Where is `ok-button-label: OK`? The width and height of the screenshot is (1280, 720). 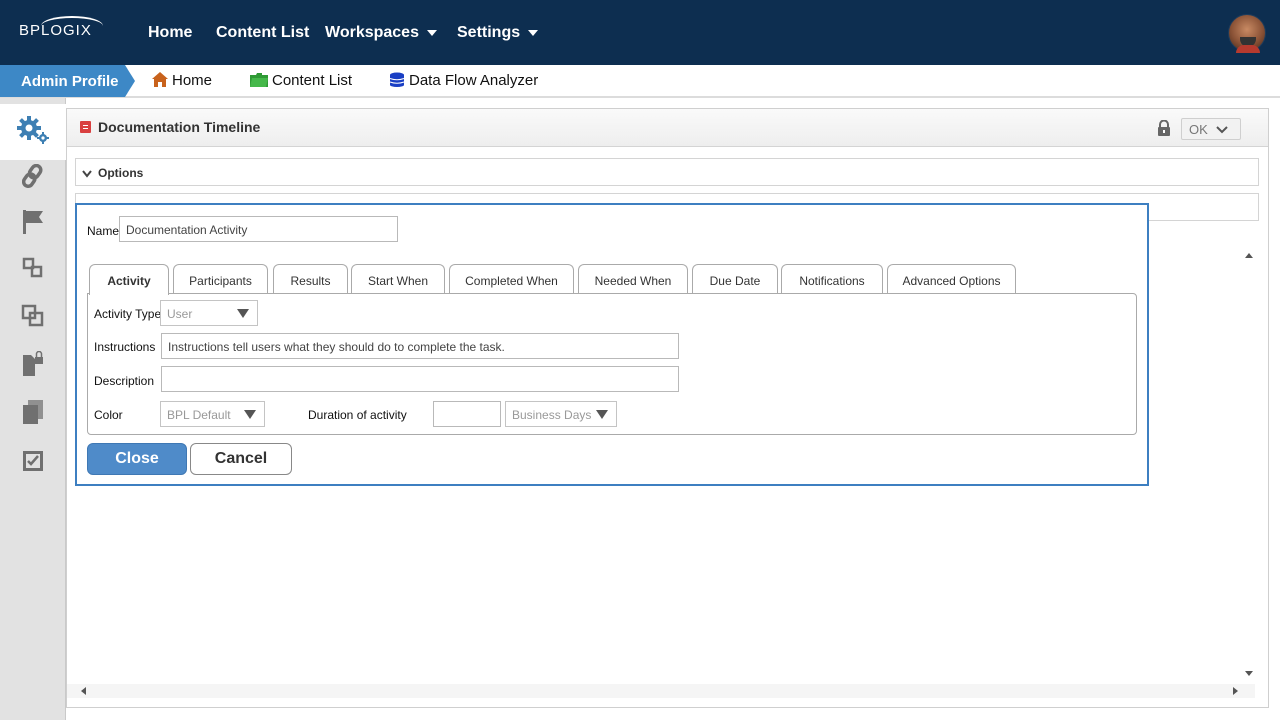 ok-button-label: OK is located at coordinates (1198, 129).